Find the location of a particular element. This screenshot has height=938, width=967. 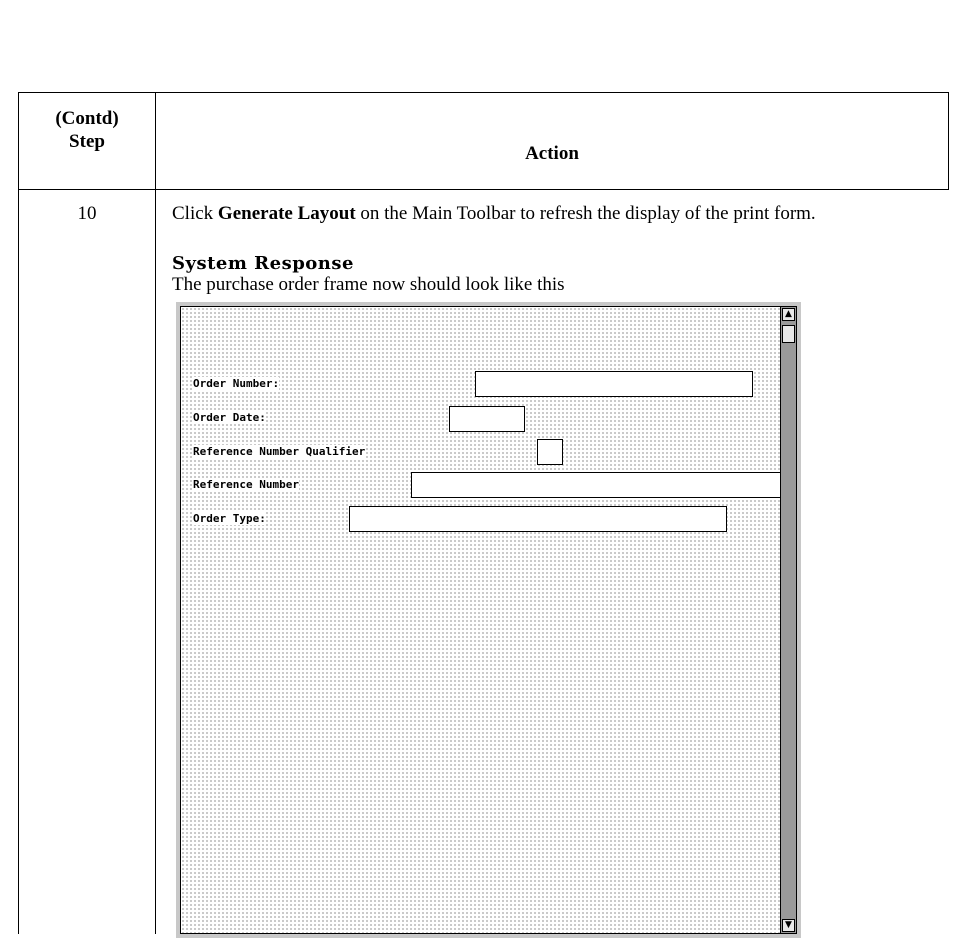

table-header-divider is located at coordinates (483, 189).